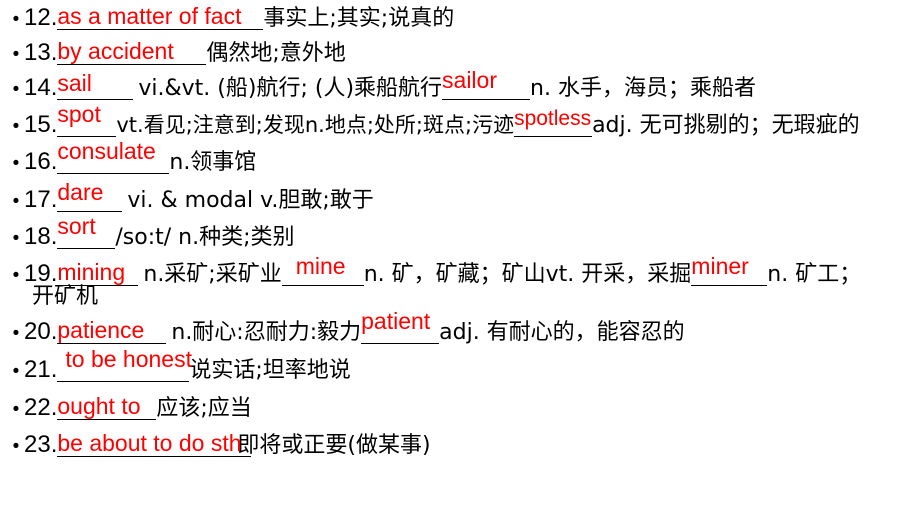 The height and width of the screenshot is (518, 920). I want to click on answer-text-secondary: mine, so click(320, 266).